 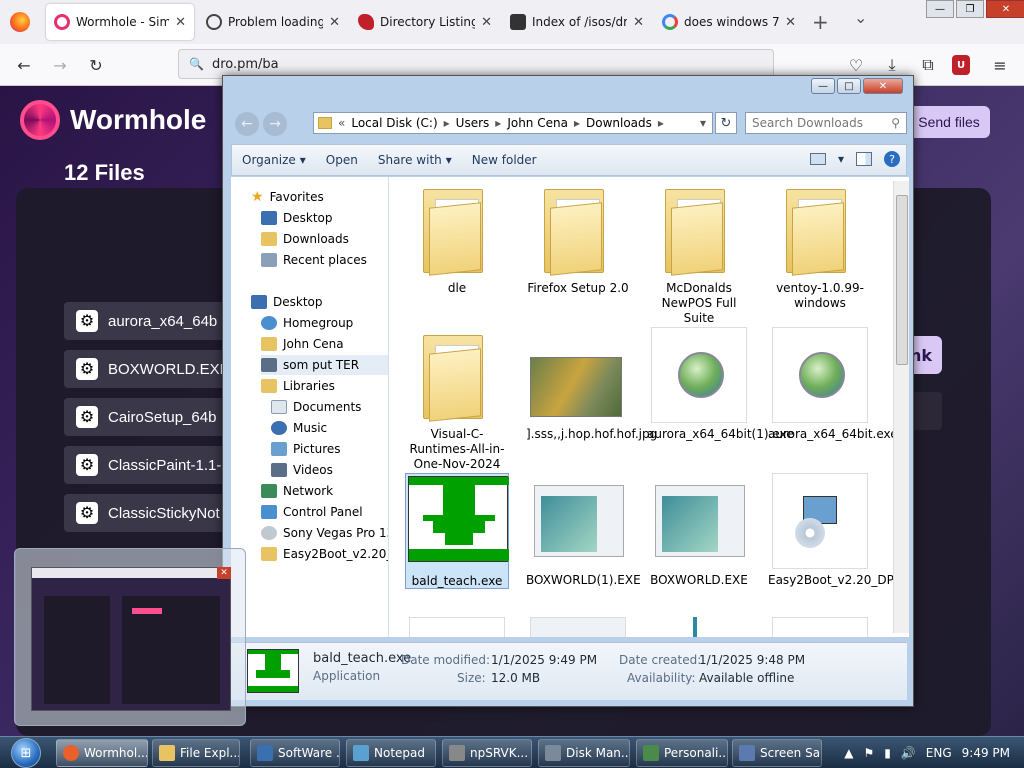 I want to click on help-icon: ?, so click(x=892, y=159).